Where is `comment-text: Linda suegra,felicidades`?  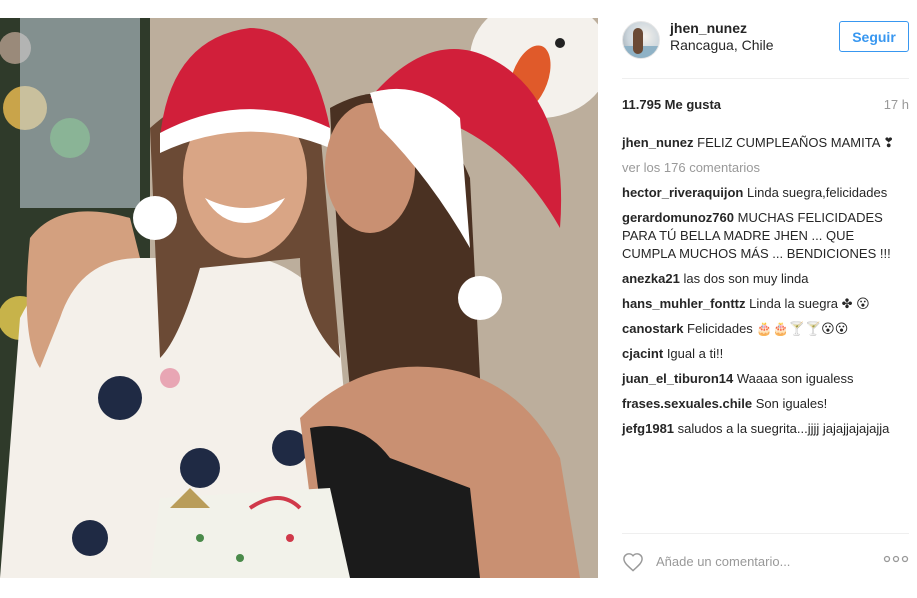 comment-text: Linda suegra,felicidades is located at coordinates (817, 192).